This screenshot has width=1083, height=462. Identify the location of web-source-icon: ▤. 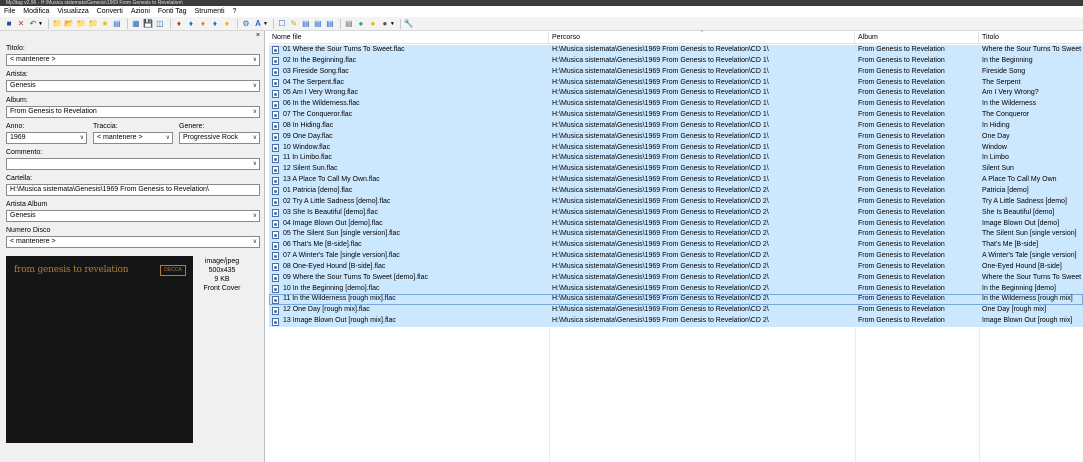
(349, 24).